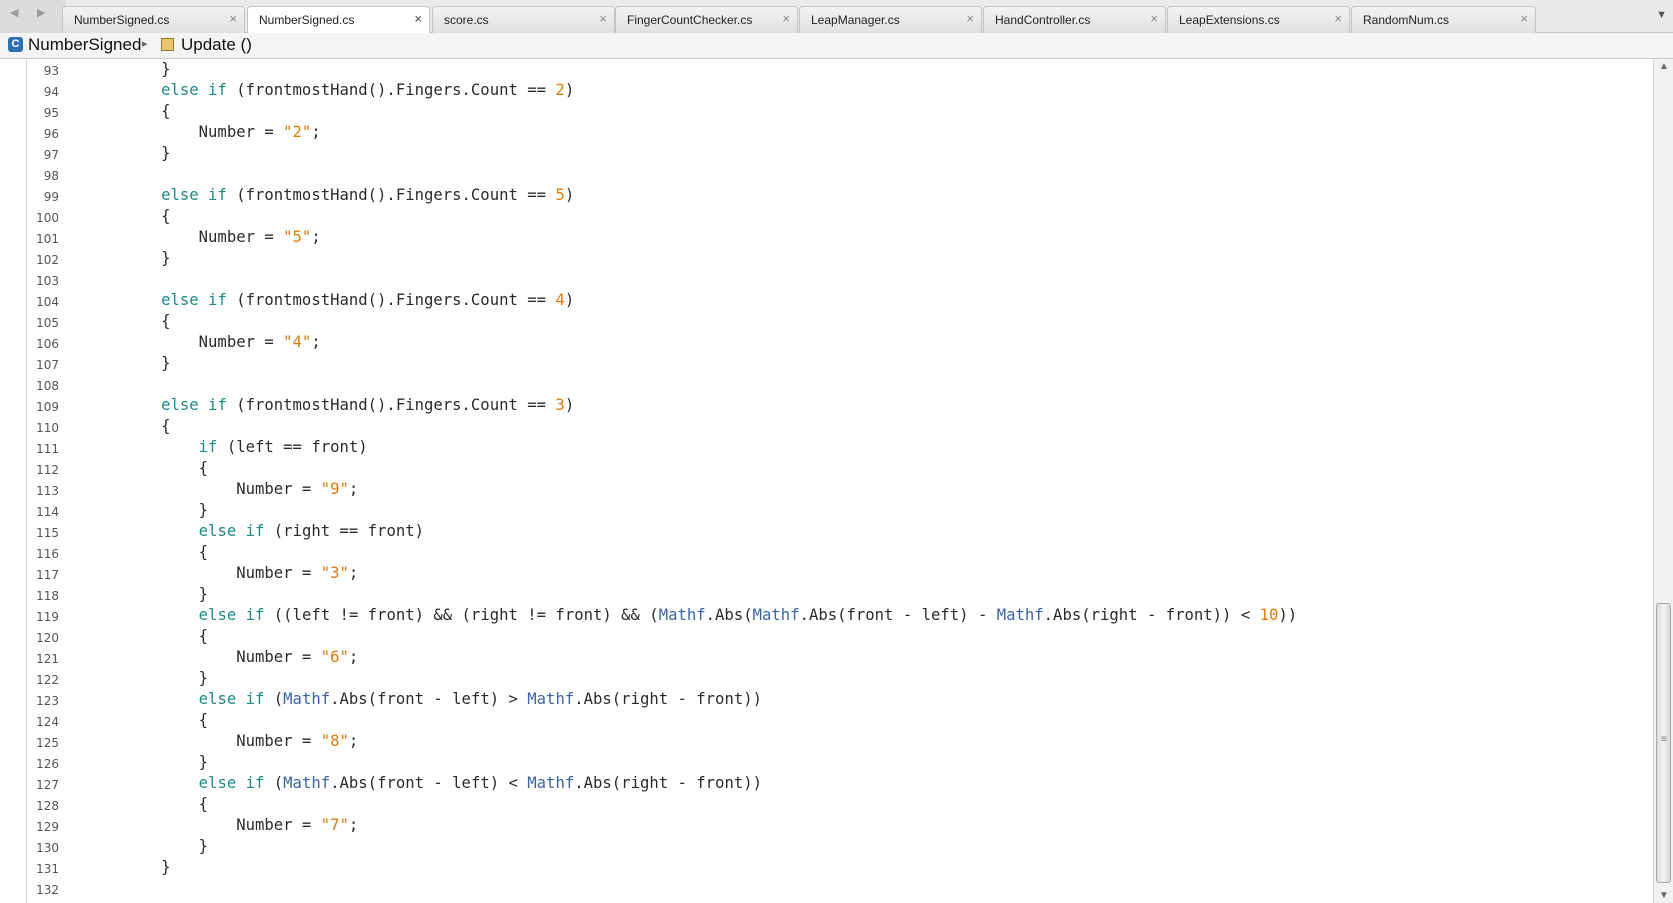 The width and height of the screenshot is (1673, 903). I want to click on code-token: else if, so click(194, 195).